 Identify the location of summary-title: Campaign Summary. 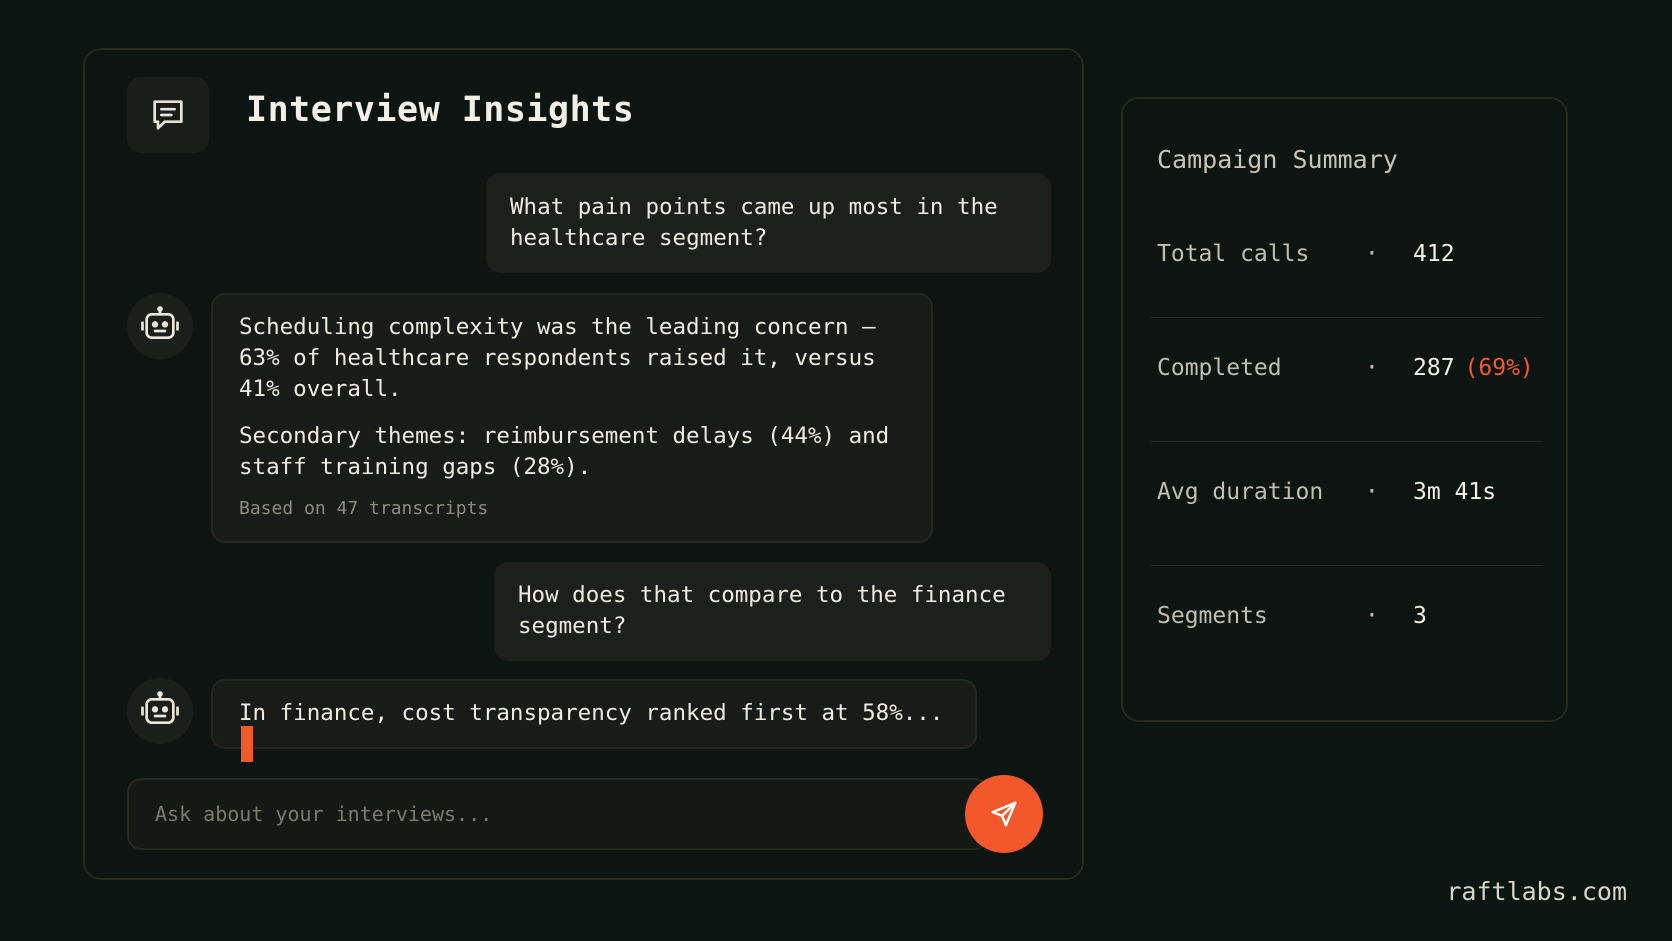
(1277, 159).